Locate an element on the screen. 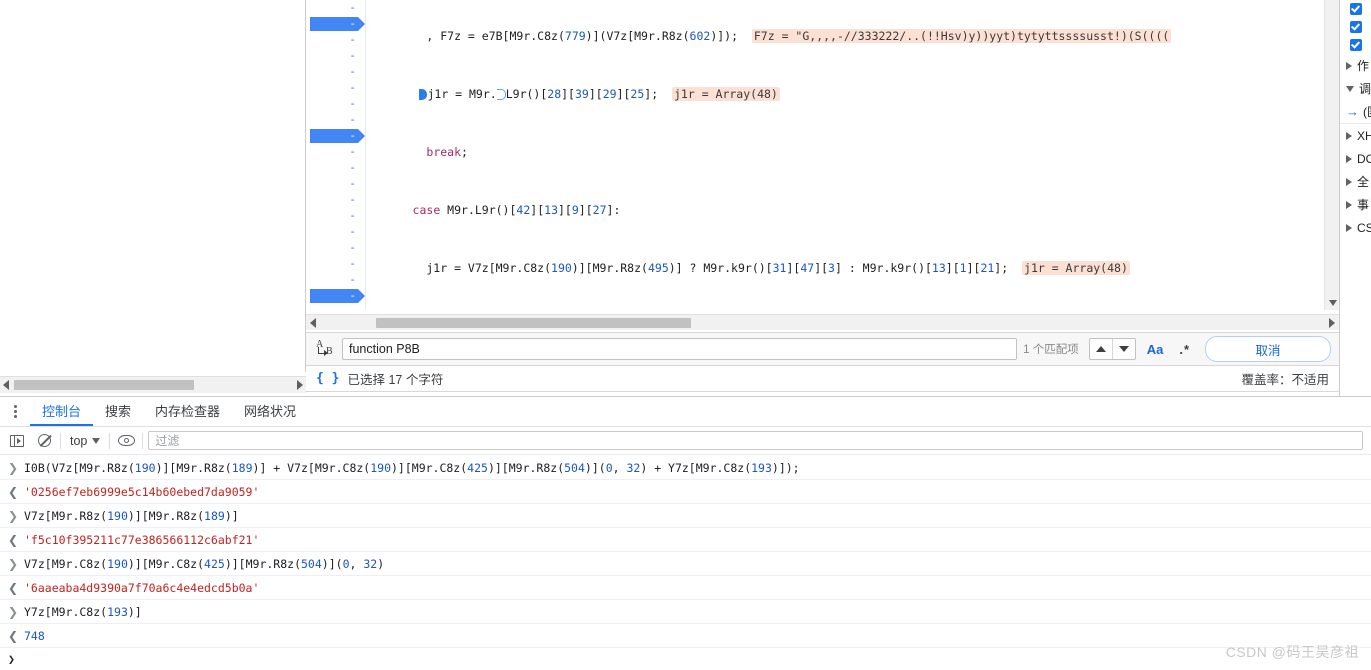 This screenshot has width=1371, height=670. find-prev-button is located at coordinates (1101, 349).